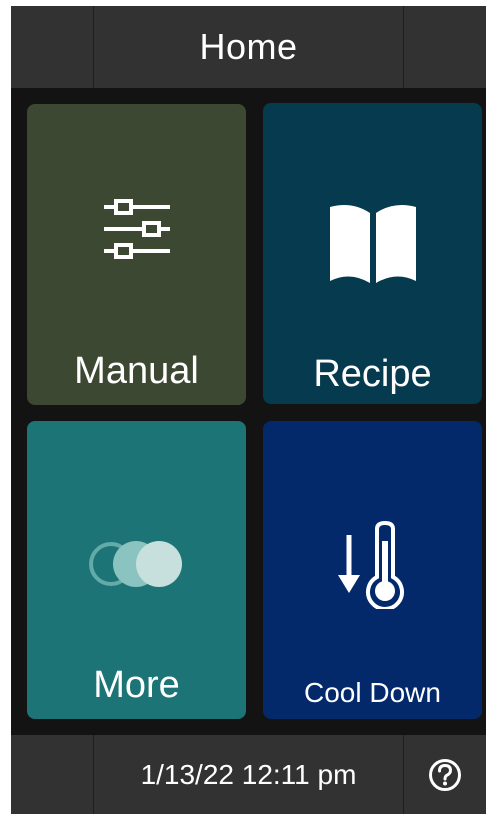  I want to click on sliders-icon, so click(136, 229).